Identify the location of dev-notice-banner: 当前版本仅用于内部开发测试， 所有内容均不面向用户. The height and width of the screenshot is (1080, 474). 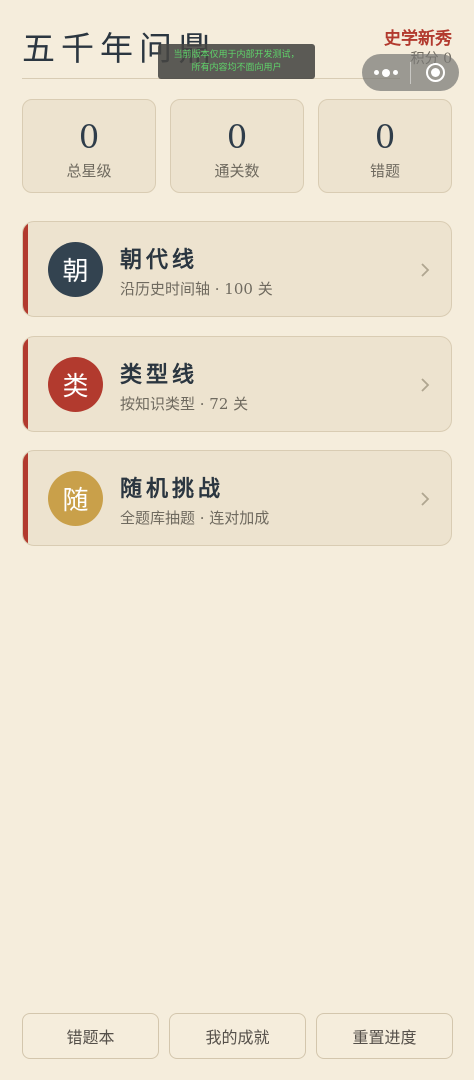
(236, 61).